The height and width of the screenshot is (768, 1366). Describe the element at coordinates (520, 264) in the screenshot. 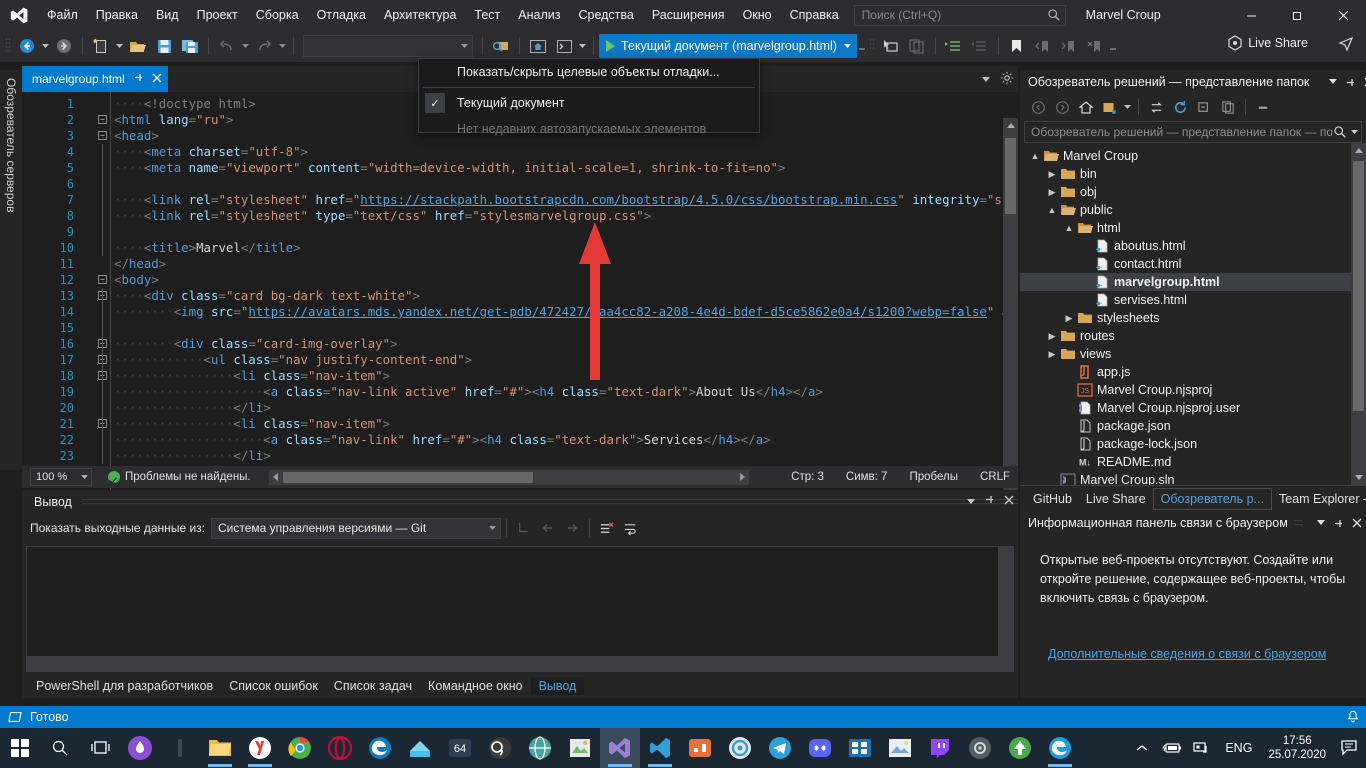

I see `code-line: 11 </head>` at that location.